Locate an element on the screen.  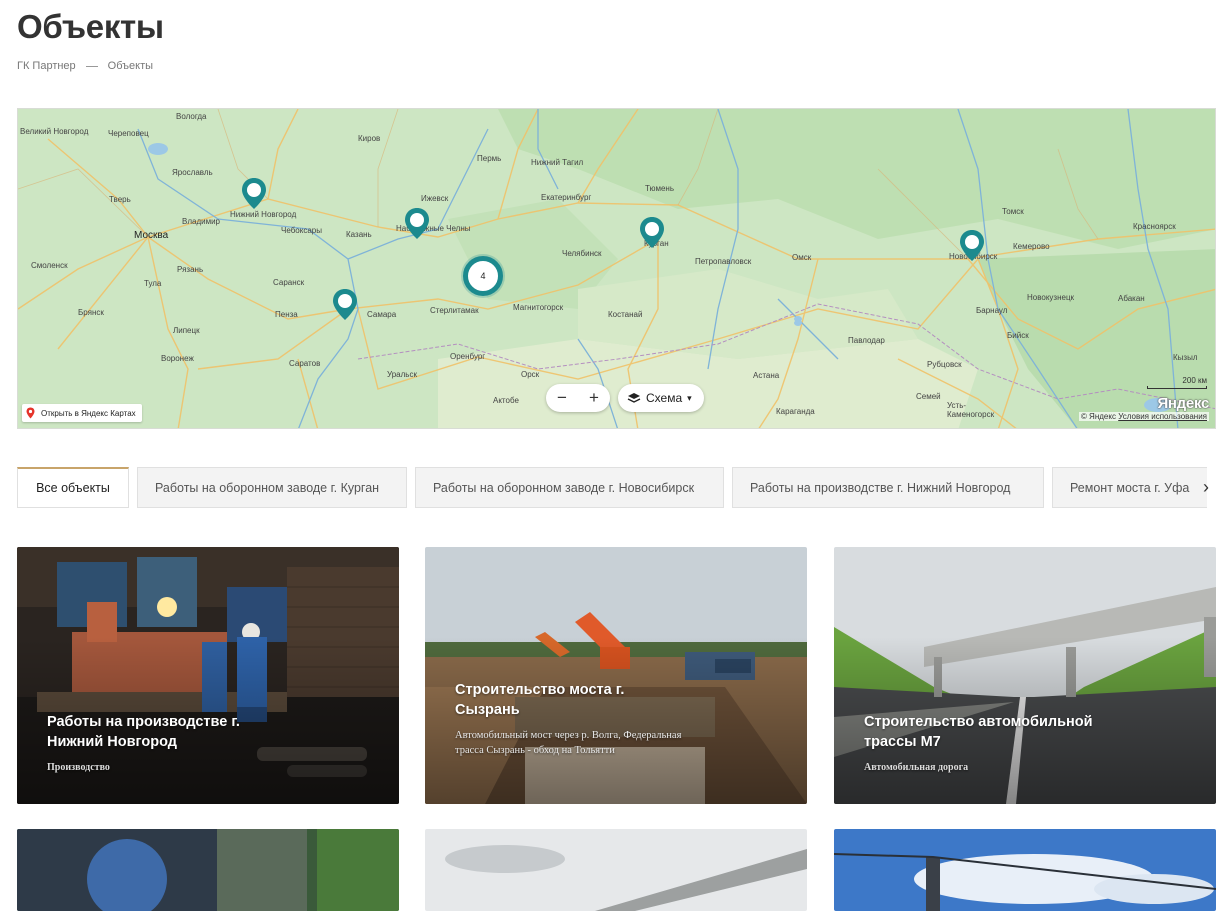
city-label: Липецк is located at coordinates (186, 330).